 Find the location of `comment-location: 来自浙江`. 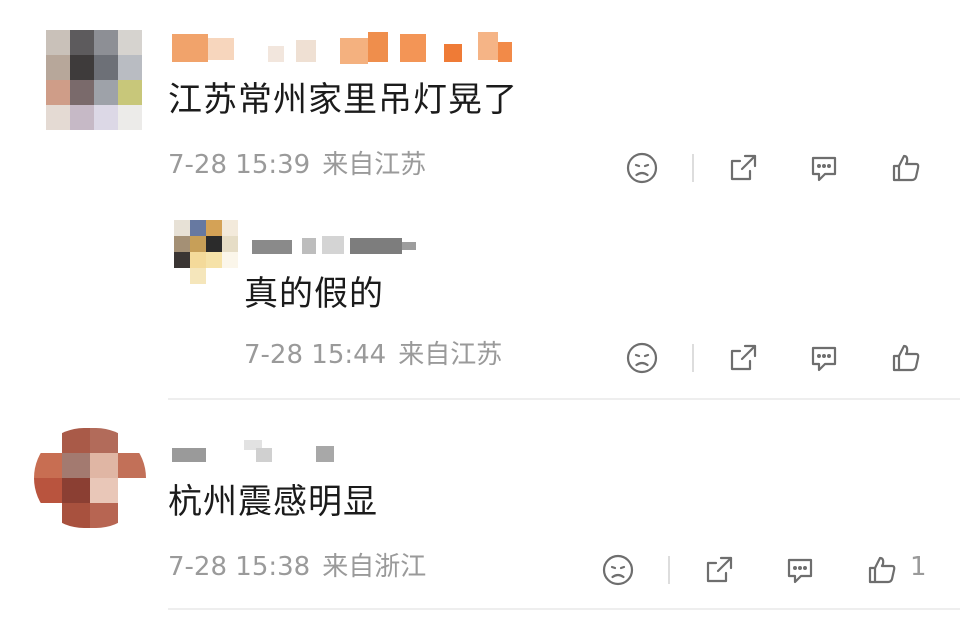

comment-location: 来自浙江 is located at coordinates (374, 567).